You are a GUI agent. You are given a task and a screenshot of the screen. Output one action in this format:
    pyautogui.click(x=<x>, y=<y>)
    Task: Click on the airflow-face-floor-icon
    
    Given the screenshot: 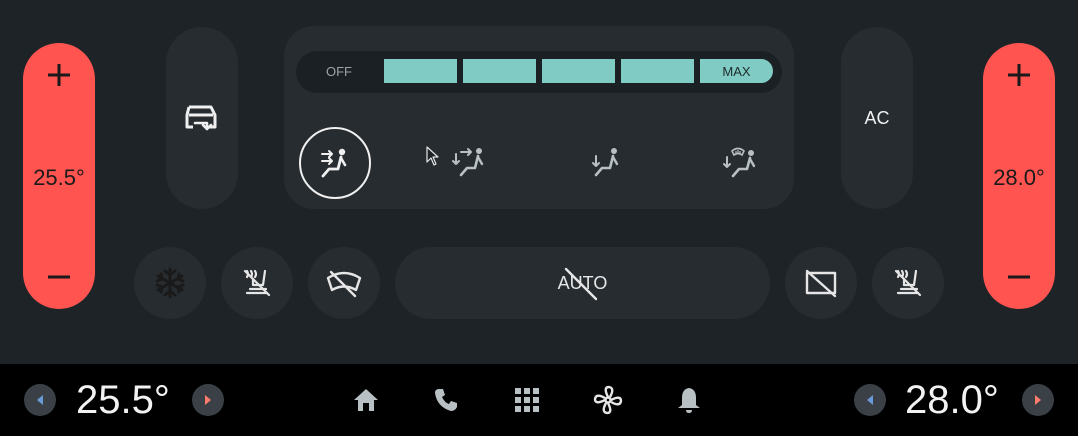 What is the action you would take?
    pyautogui.click(x=468, y=162)
    